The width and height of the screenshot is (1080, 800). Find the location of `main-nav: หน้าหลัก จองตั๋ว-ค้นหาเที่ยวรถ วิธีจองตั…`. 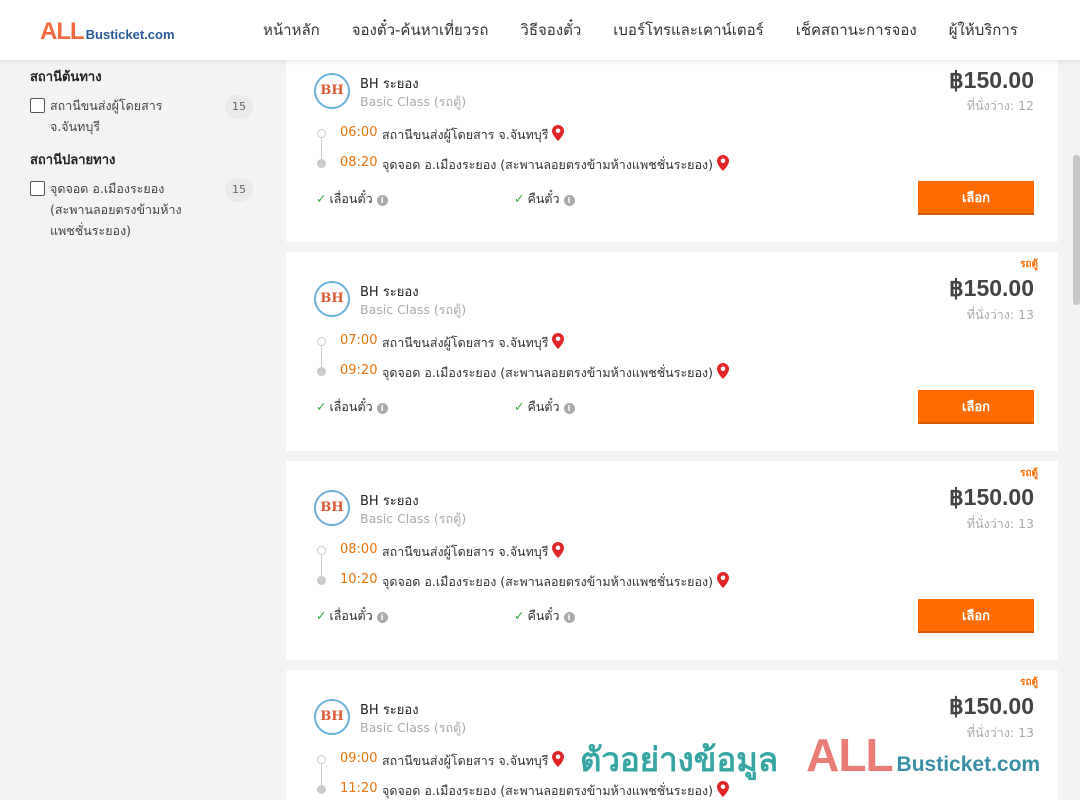

main-nav: หน้าหลัก จองตั๋ว-ค้นหาเที่ยวรถ วิธีจองตั… is located at coordinates (640, 30).